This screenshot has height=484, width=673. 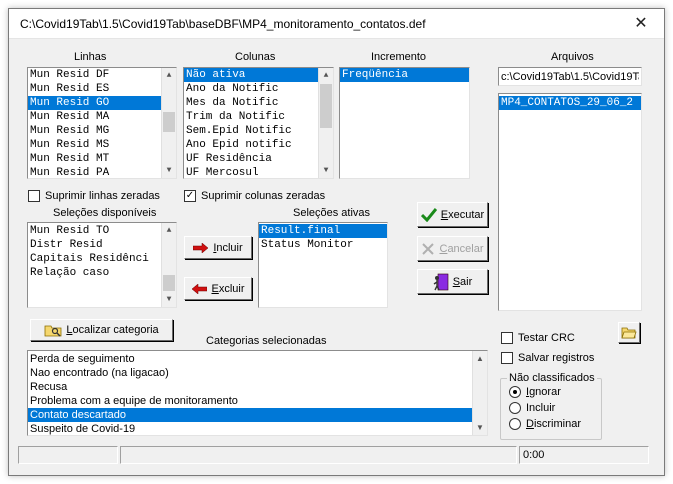 I want to click on list-item: Problema com a equipe de monitoramento, so click(x=250, y=401).